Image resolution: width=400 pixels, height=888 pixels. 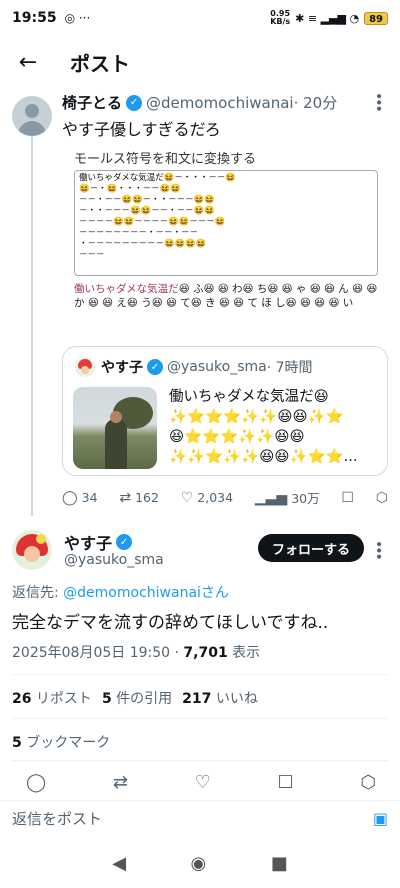 I want to click on reply-button: ◯ 34, so click(x=80, y=498).